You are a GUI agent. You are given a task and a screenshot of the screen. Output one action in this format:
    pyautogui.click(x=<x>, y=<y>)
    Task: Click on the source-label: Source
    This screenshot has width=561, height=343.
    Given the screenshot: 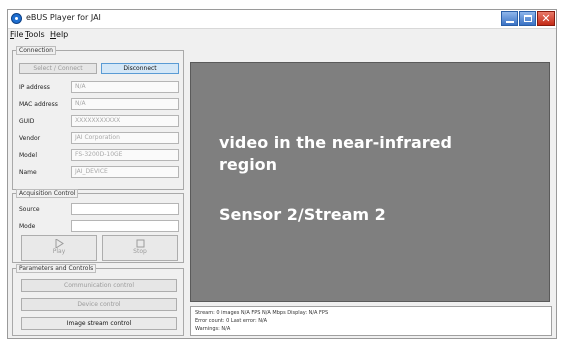 What is the action you would take?
    pyautogui.click(x=29, y=209)
    